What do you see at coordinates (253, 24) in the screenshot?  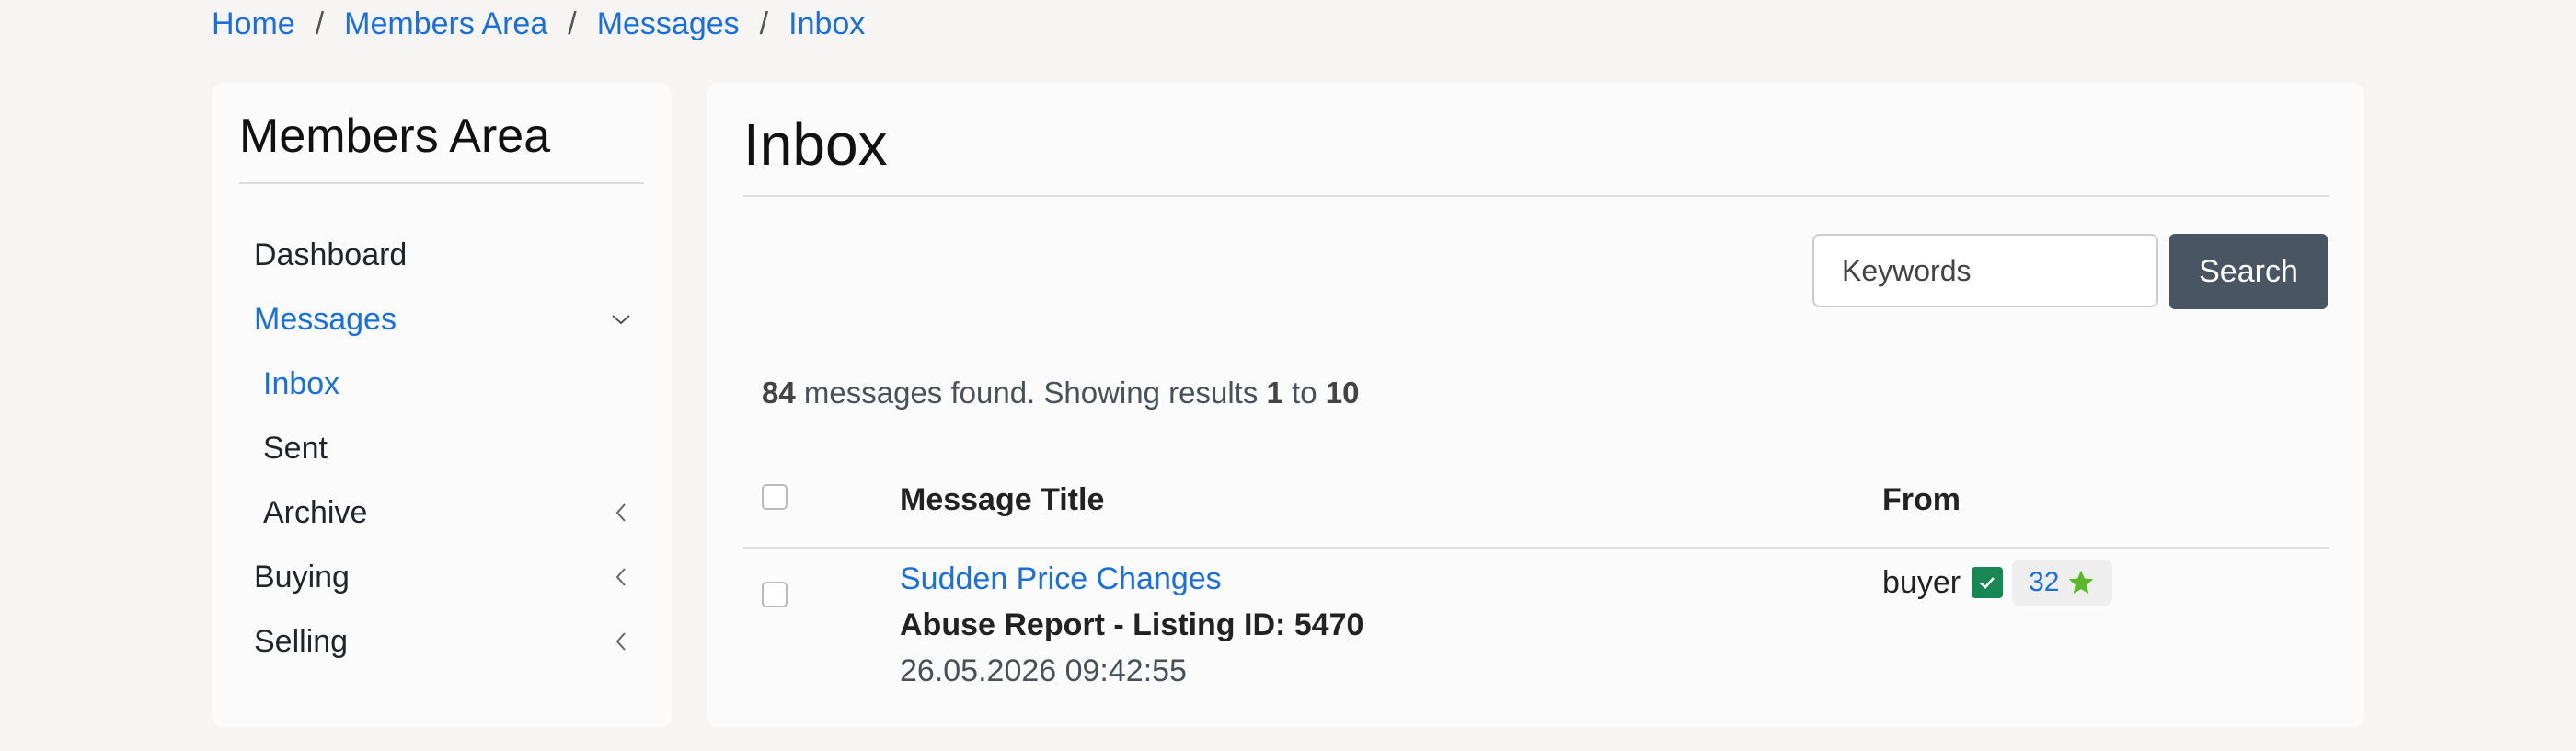 I see `breadcrumb-home: Home` at bounding box center [253, 24].